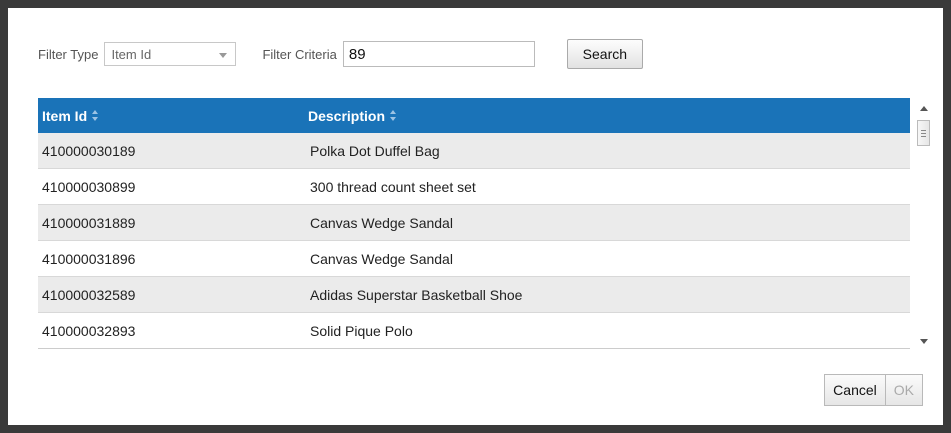 The image size is (951, 433). Describe the element at coordinates (89, 150) in the screenshot. I see `cell-item-id: 410000030189` at that location.